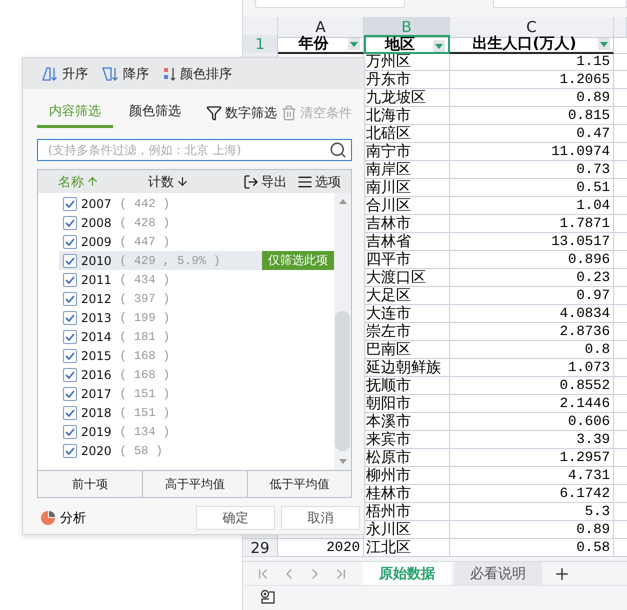 This screenshot has height=610, width=627. What do you see at coordinates (145, 317) in the screenshot?
I see `item-count: ( 199 )` at bounding box center [145, 317].